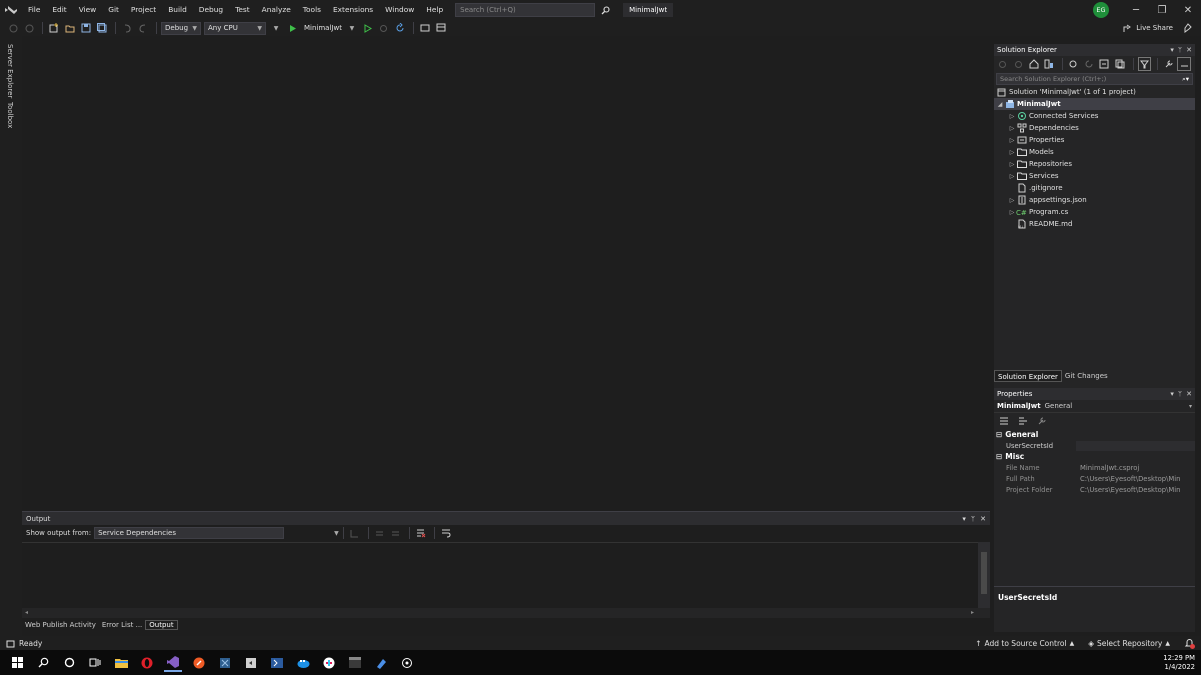 The image size is (1201, 675). Describe the element at coordinates (235, 28) in the screenshot. I see `platform-select: Any CPU ▼` at that location.